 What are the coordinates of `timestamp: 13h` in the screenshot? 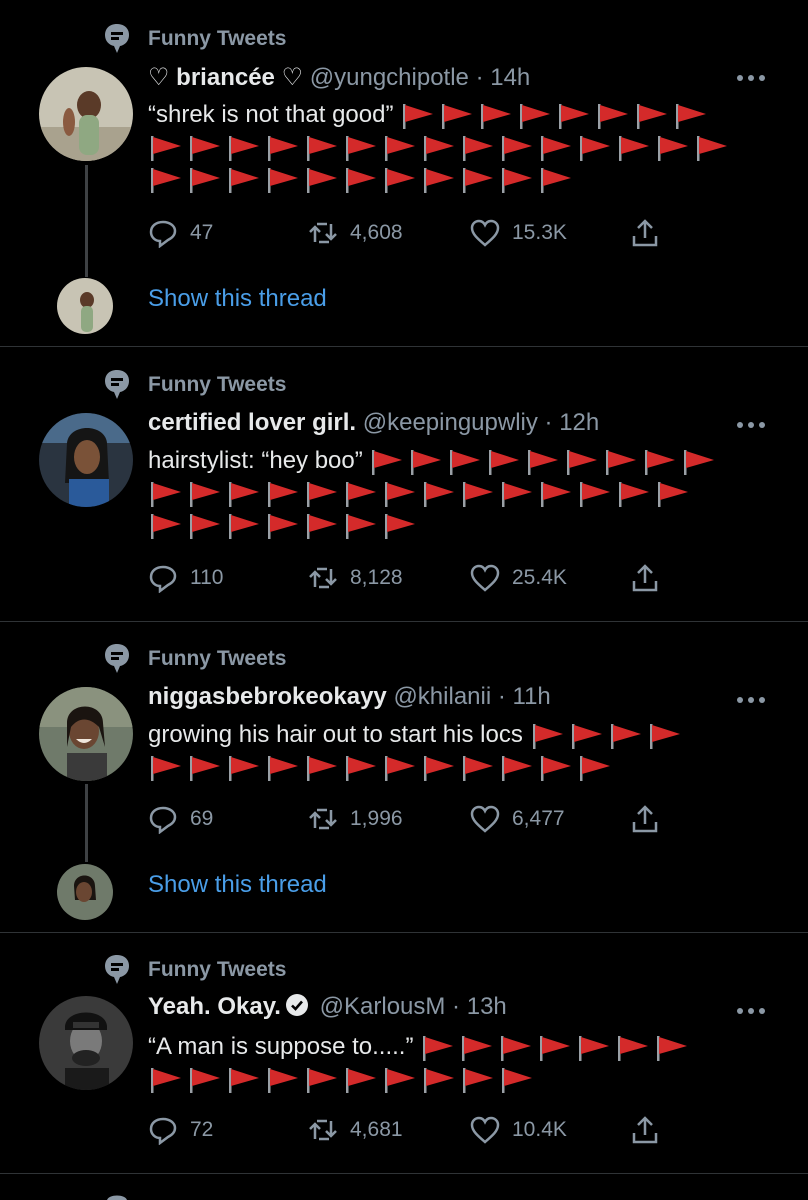 It's located at (487, 1006).